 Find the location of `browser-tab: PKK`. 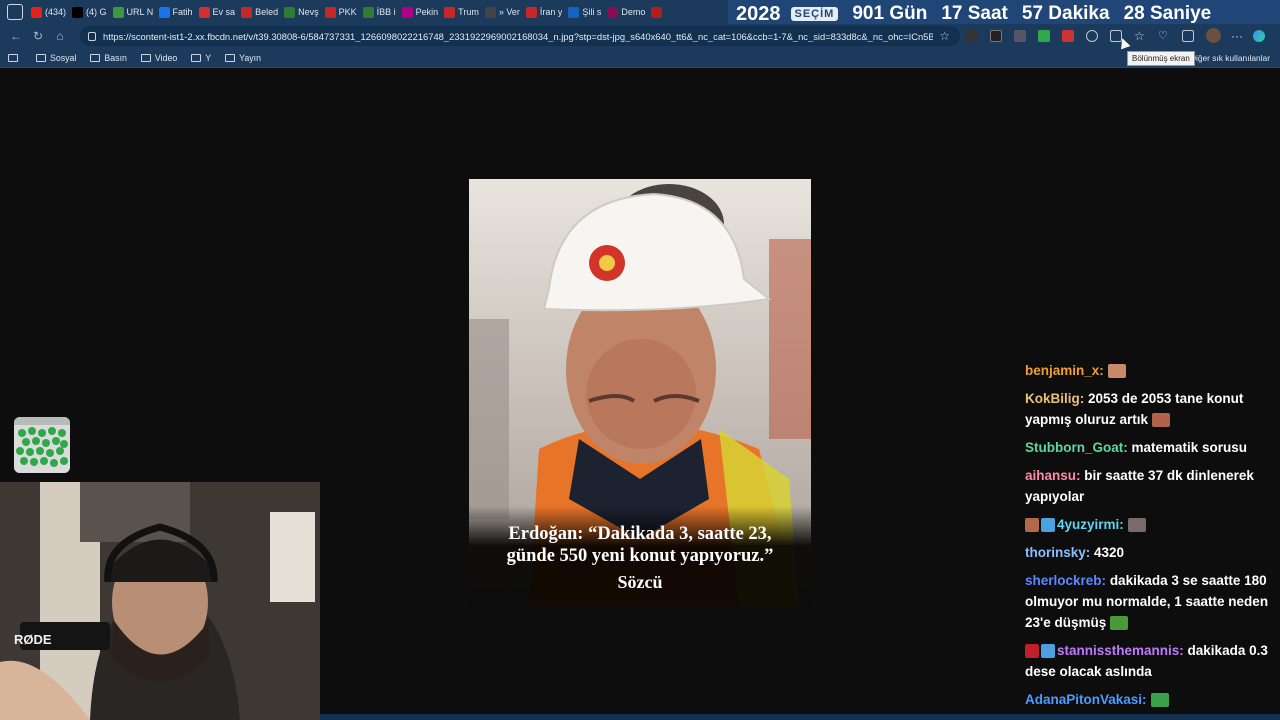

browser-tab: PKK is located at coordinates (341, 12).